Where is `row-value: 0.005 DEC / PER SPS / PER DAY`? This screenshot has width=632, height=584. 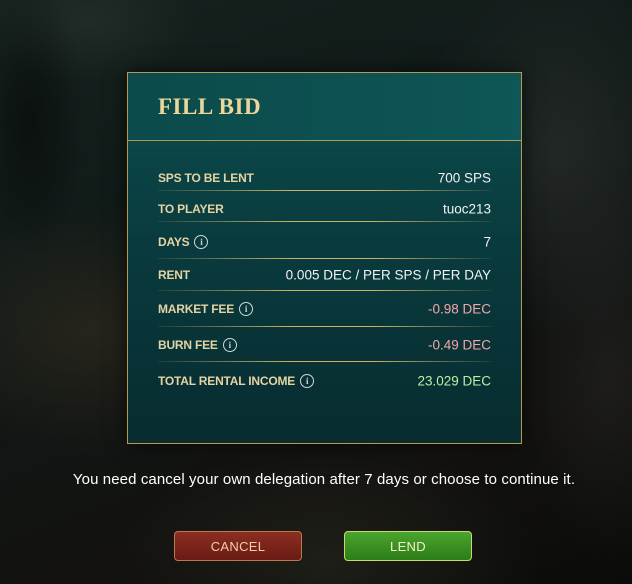 row-value: 0.005 DEC / PER SPS / PER DAY is located at coordinates (388, 275).